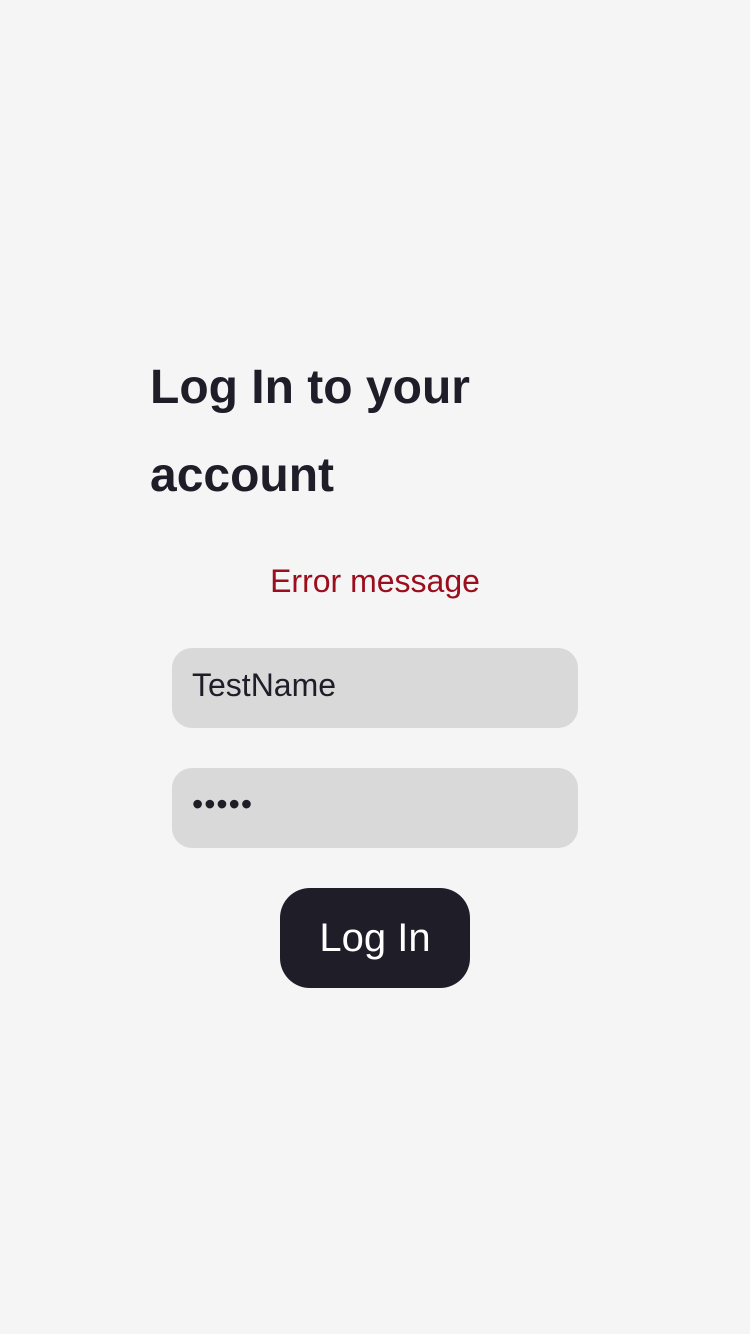  Describe the element at coordinates (375, 581) in the screenshot. I see `error-message: Error message` at that location.